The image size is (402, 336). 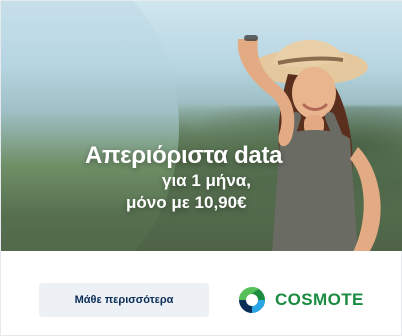 What do you see at coordinates (251, 38) in the screenshot?
I see `bracelet` at bounding box center [251, 38].